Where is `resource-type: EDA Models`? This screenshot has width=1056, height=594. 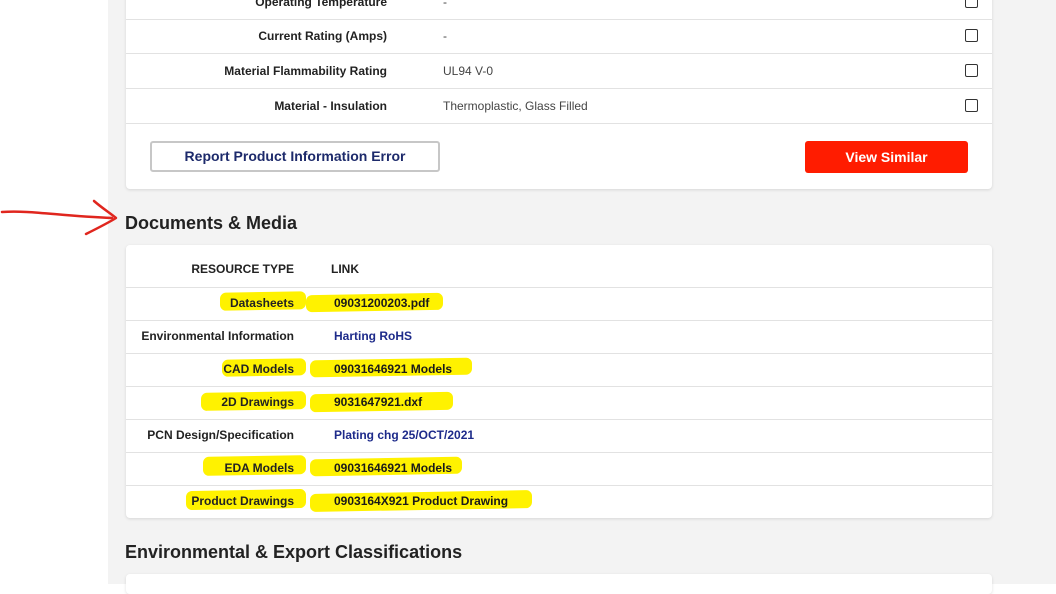 resource-type: EDA Models is located at coordinates (259, 468).